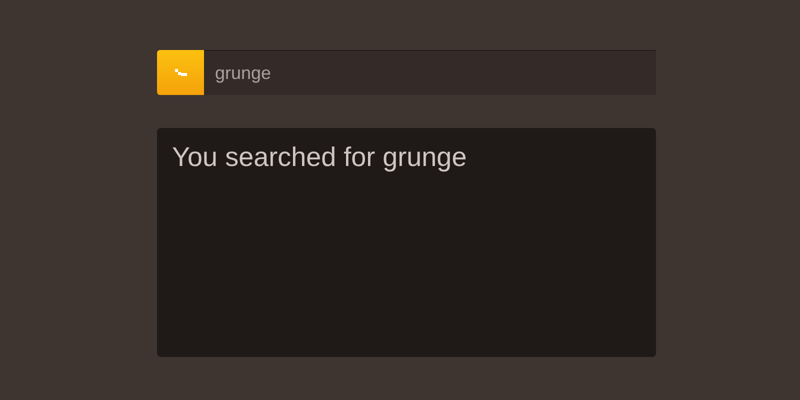 This screenshot has height=400, width=800. What do you see at coordinates (180, 72) in the screenshot?
I see `search-button` at bounding box center [180, 72].